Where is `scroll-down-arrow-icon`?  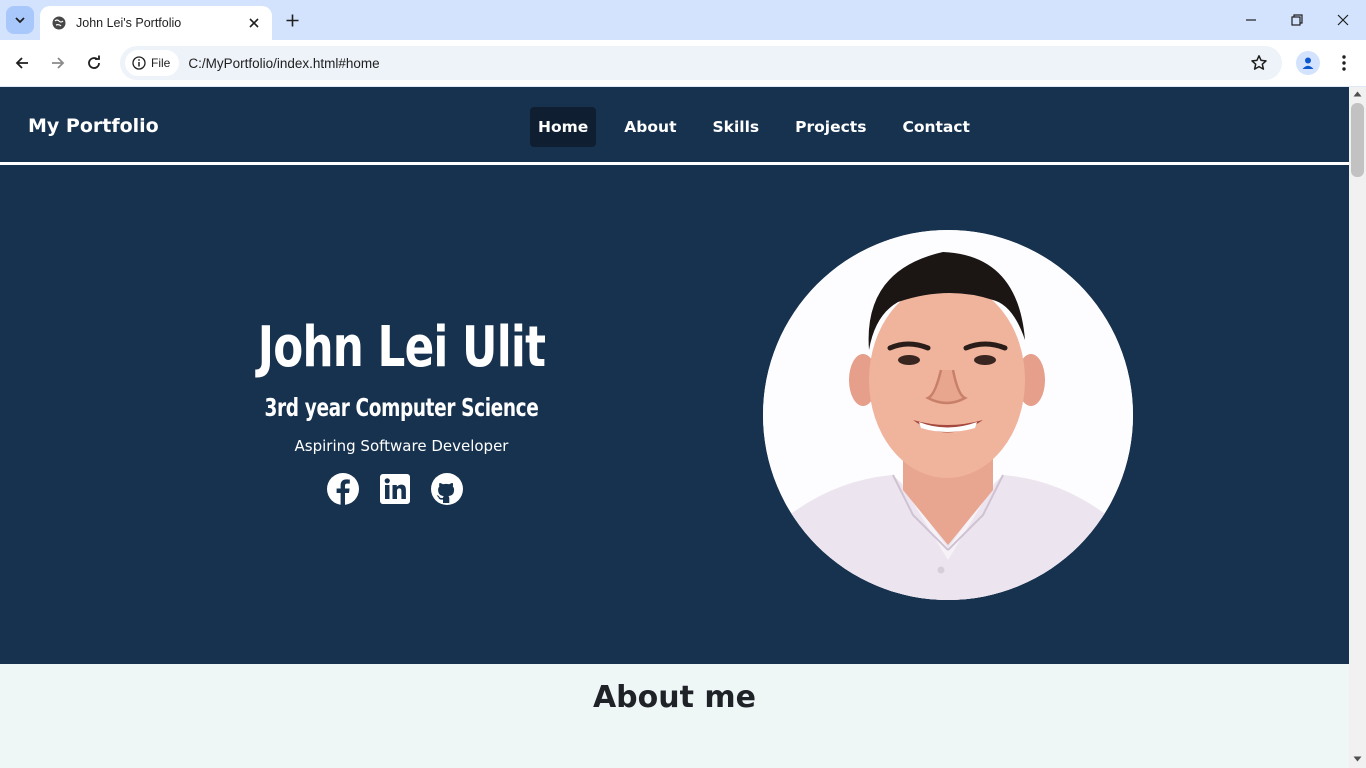
scroll-down-arrow-icon is located at coordinates (1357, 760).